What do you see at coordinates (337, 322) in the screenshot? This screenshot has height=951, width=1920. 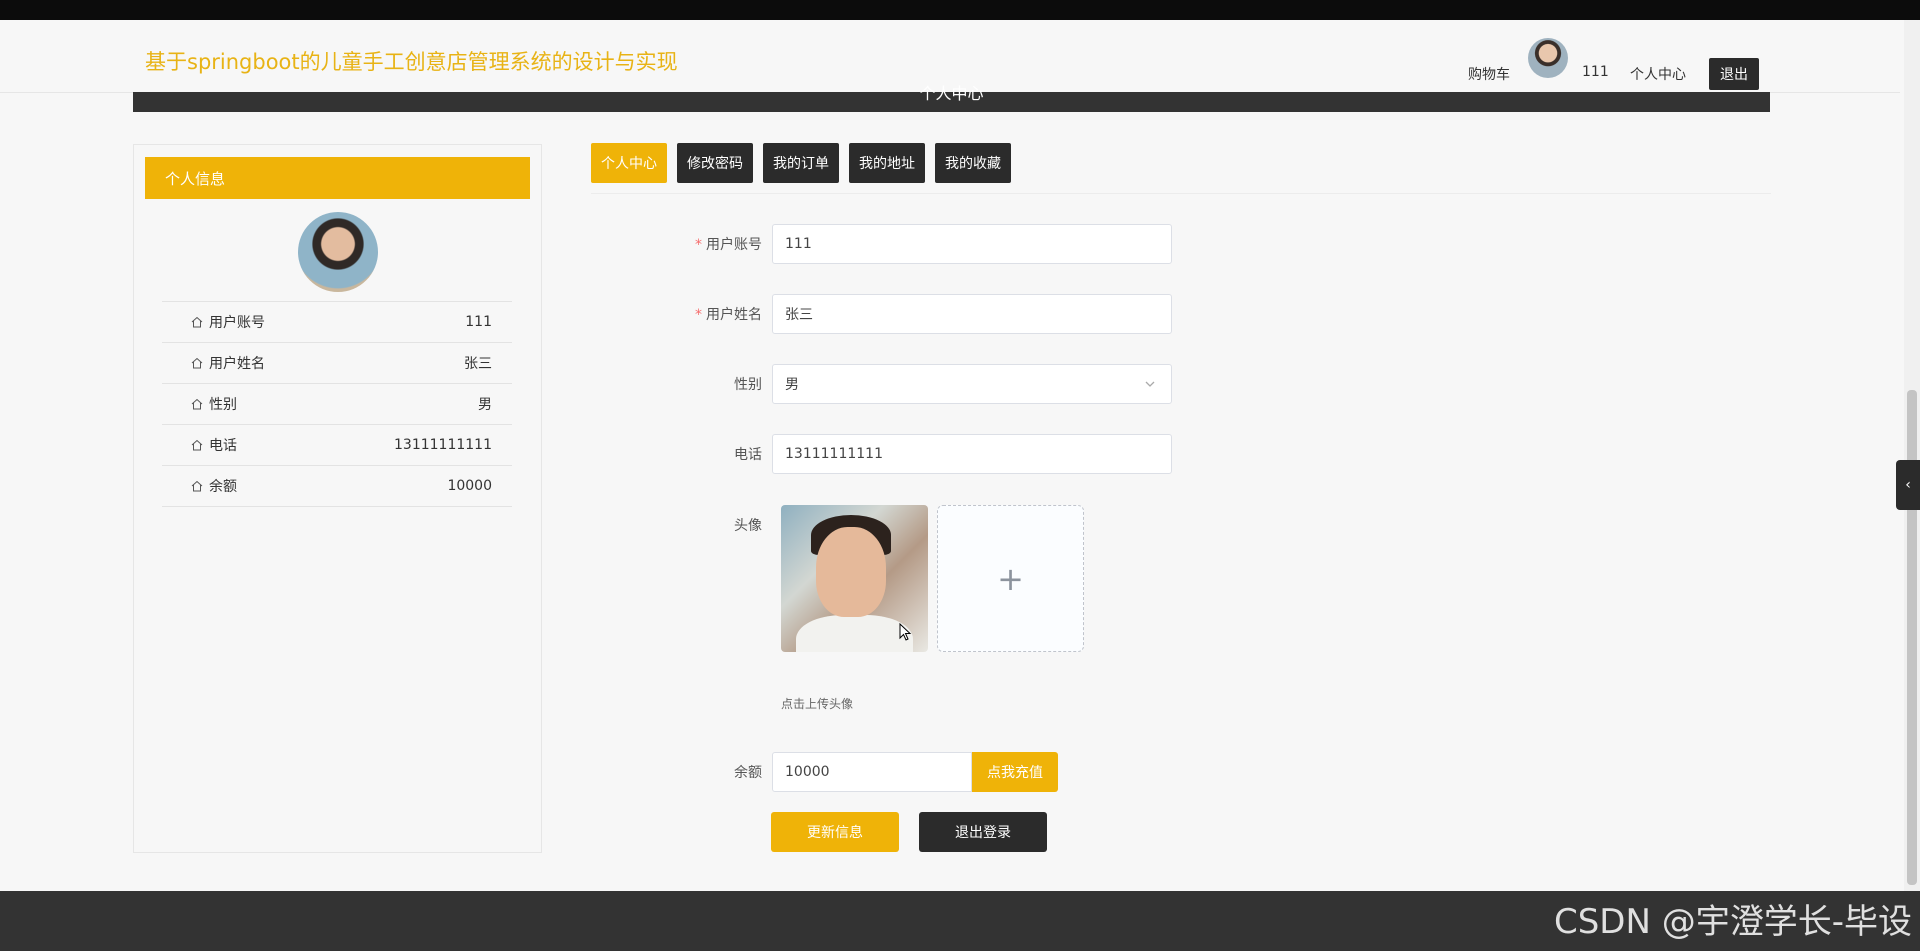 I see `info-row-account: 用户账号 111` at bounding box center [337, 322].